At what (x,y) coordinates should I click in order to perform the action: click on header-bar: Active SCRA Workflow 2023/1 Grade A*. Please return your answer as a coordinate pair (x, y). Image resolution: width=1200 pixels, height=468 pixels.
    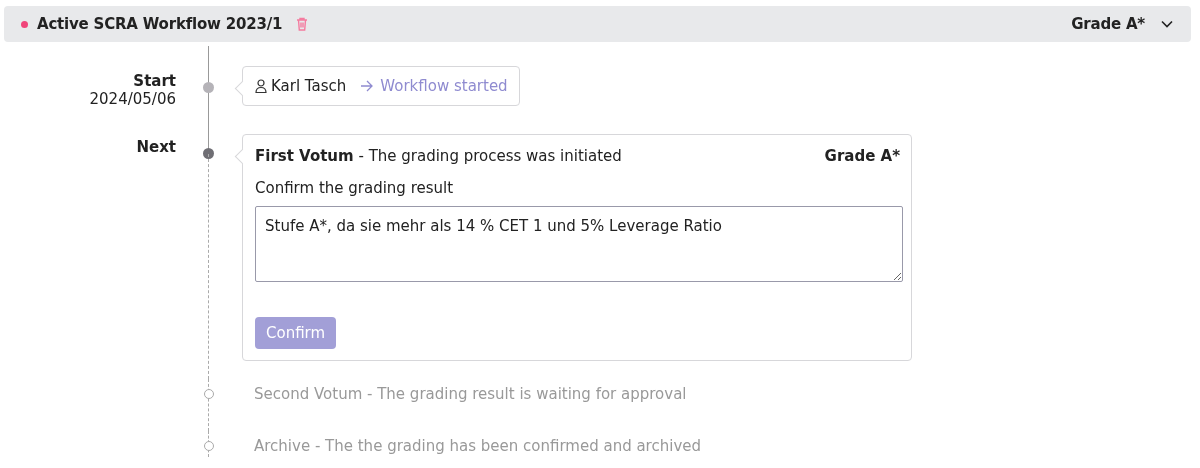
    Looking at the image, I should click on (597, 24).